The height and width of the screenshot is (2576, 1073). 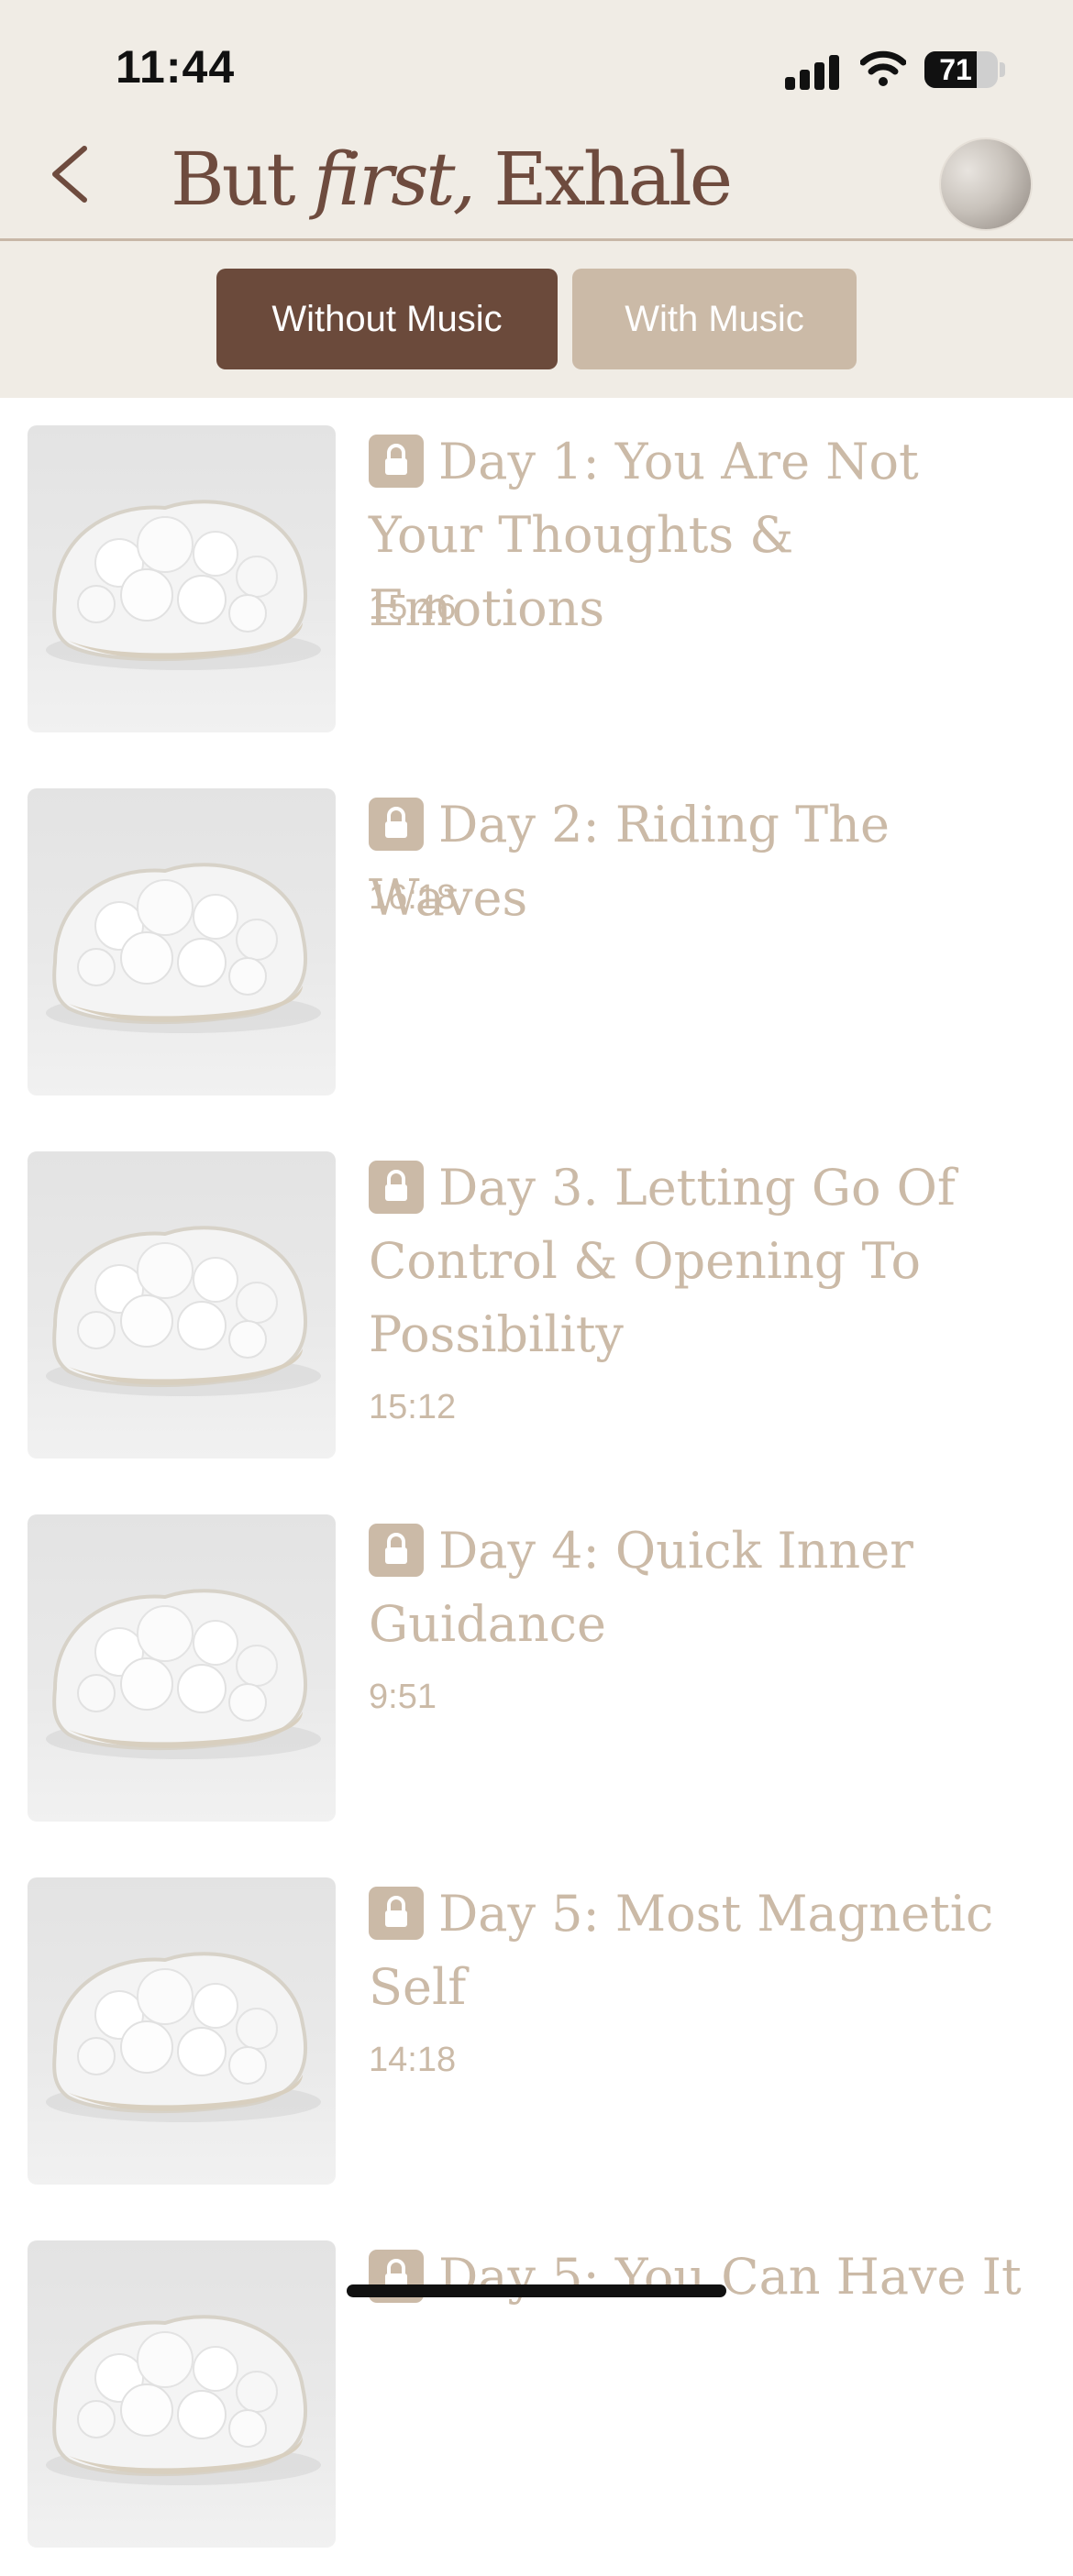 I want to click on logo-text-prefix: But, so click(x=242, y=179).